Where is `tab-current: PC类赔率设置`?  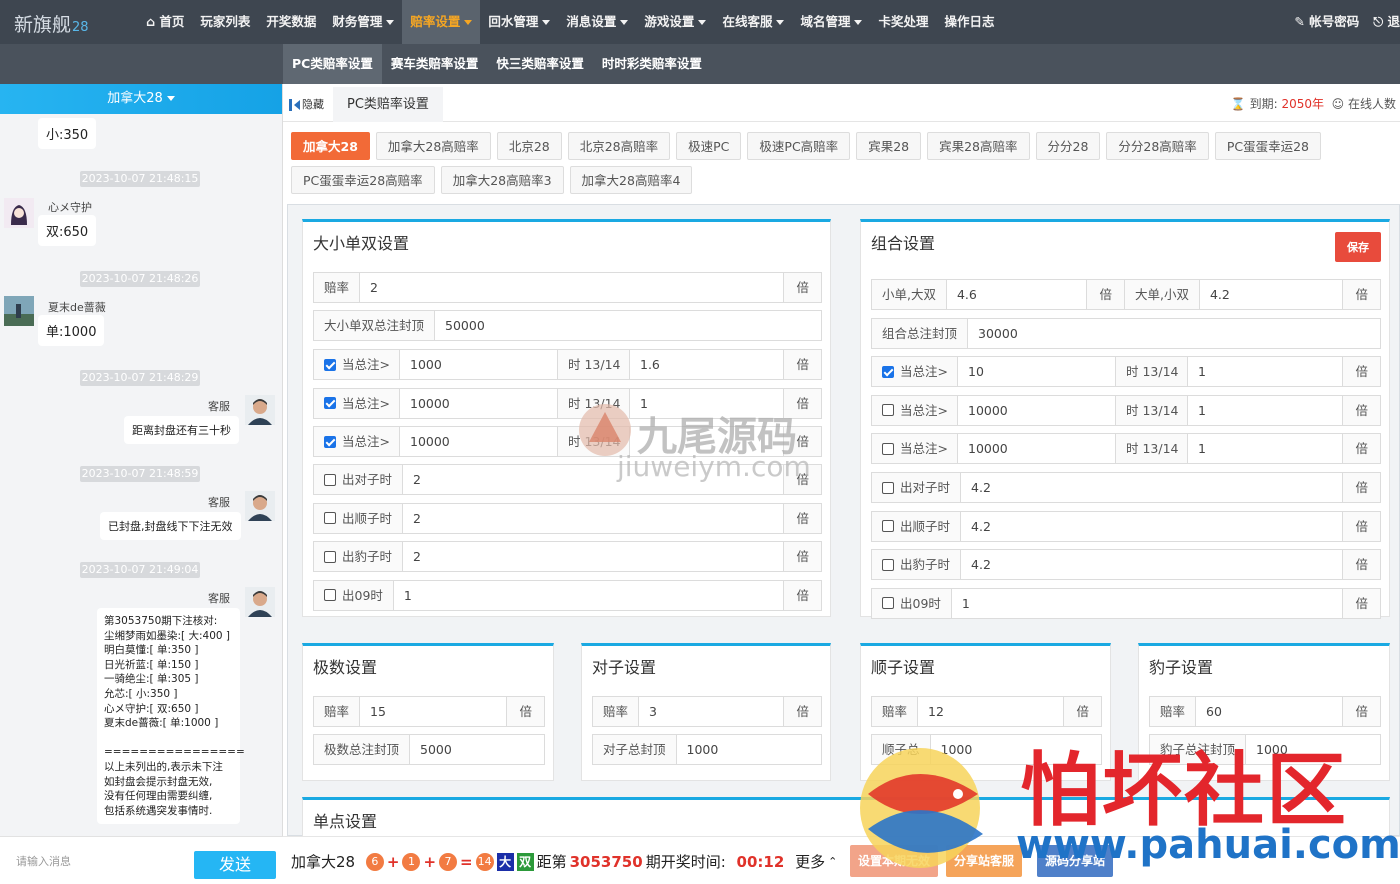 tab-current: PC类赔率设置 is located at coordinates (388, 104).